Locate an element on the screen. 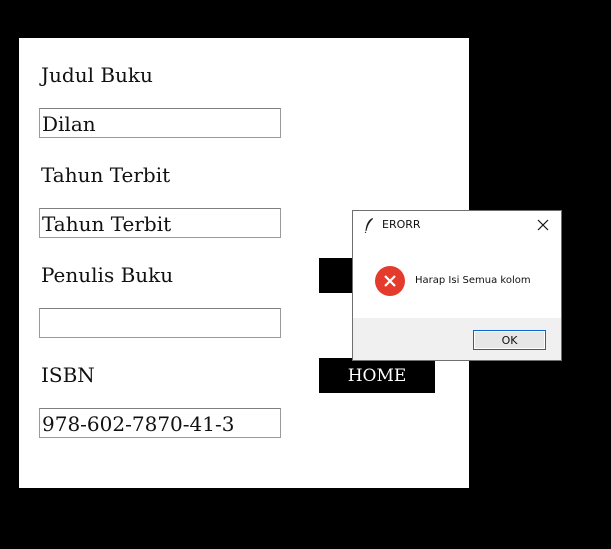 The image size is (611, 549). close-icon is located at coordinates (543, 225).